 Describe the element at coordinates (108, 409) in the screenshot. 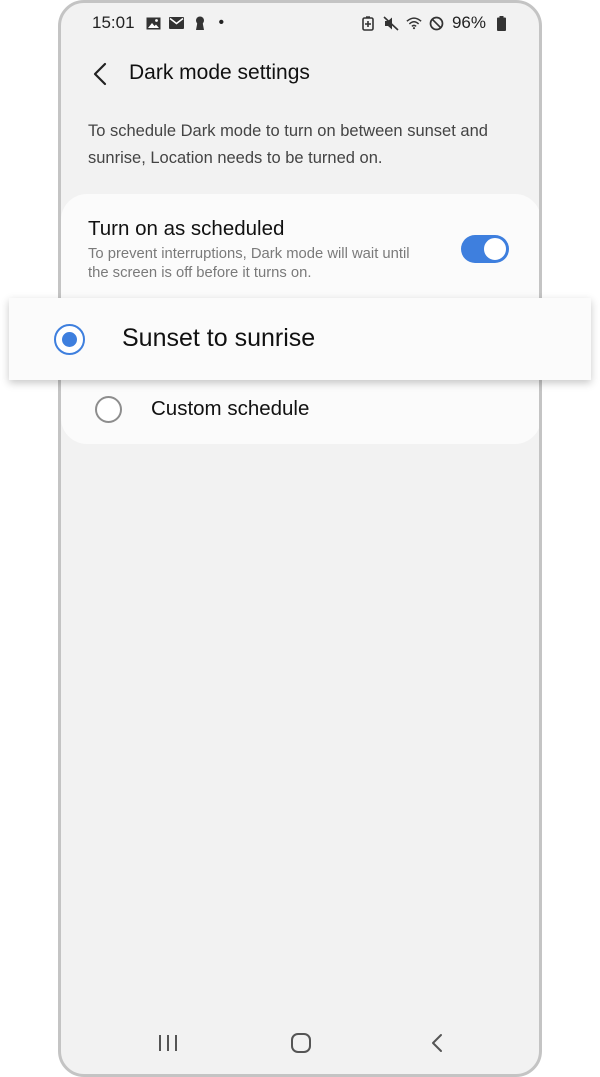

I see `custom-schedule-radio` at that location.